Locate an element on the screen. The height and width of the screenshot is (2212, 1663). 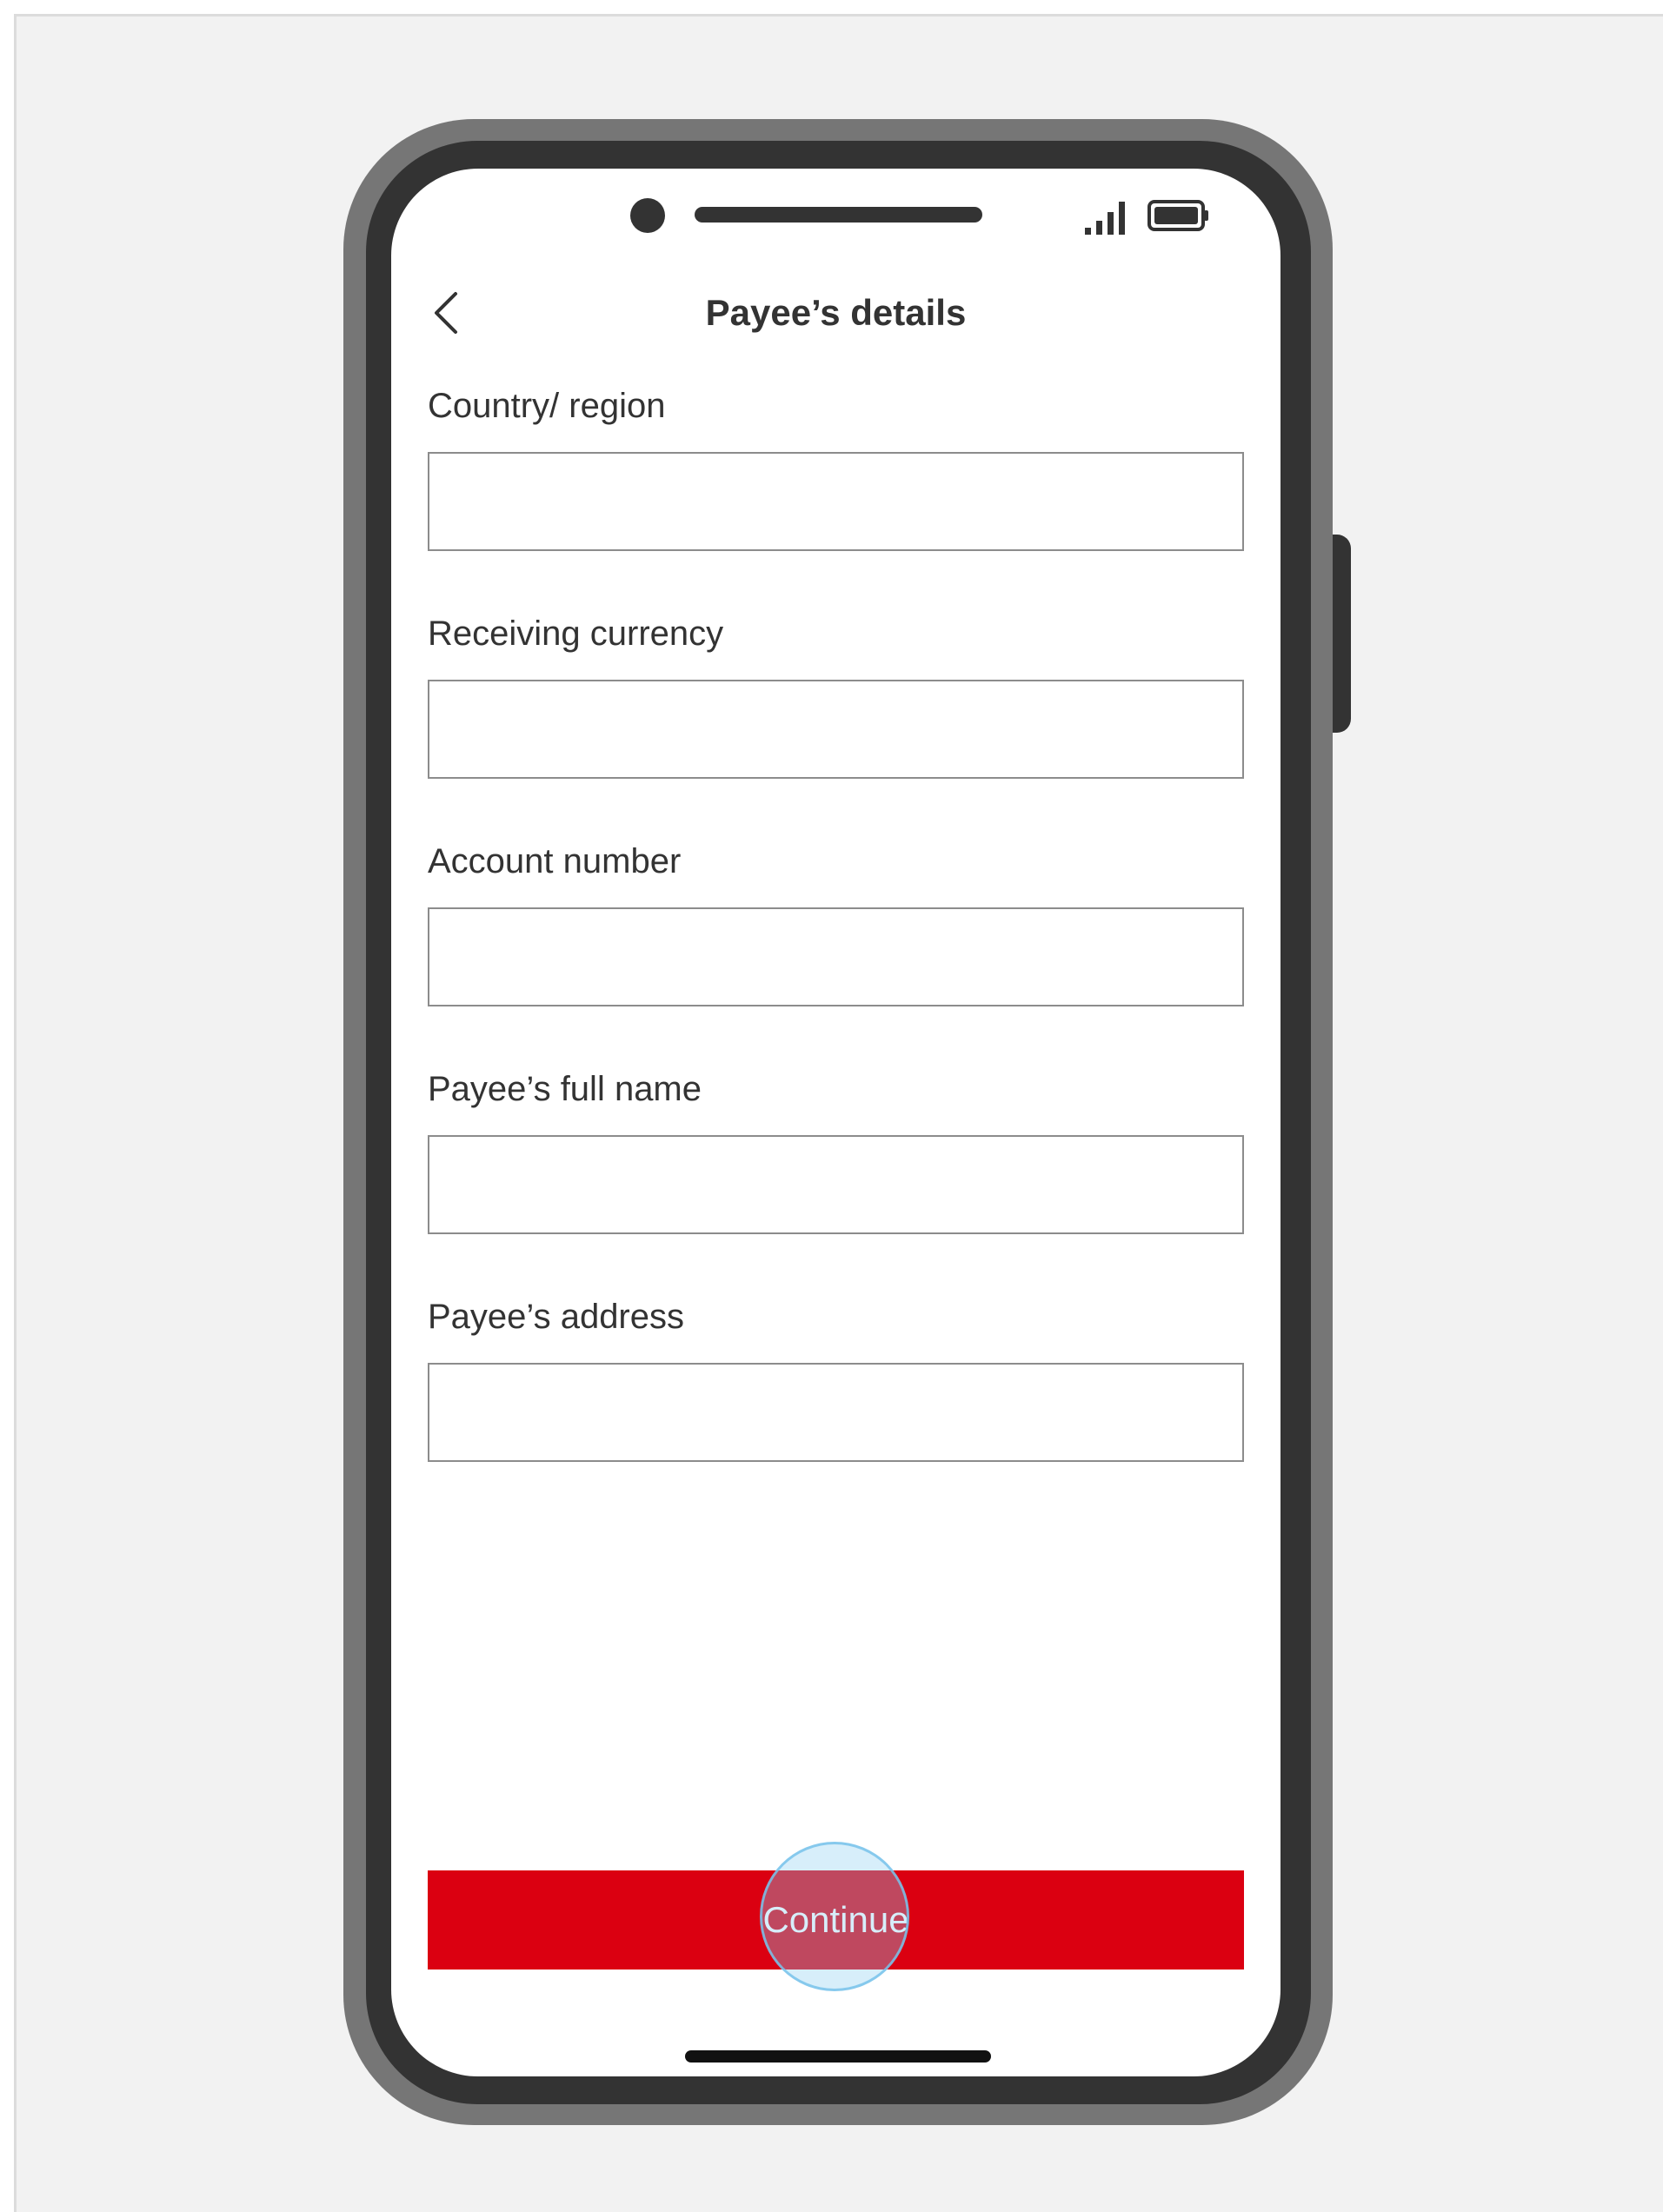
account-number-label: Account number is located at coordinates (555, 861).